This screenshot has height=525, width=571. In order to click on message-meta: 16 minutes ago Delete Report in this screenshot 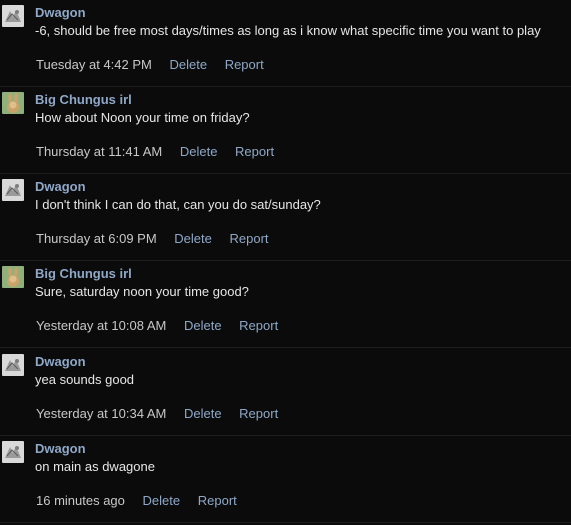, I will do `click(136, 501)`.